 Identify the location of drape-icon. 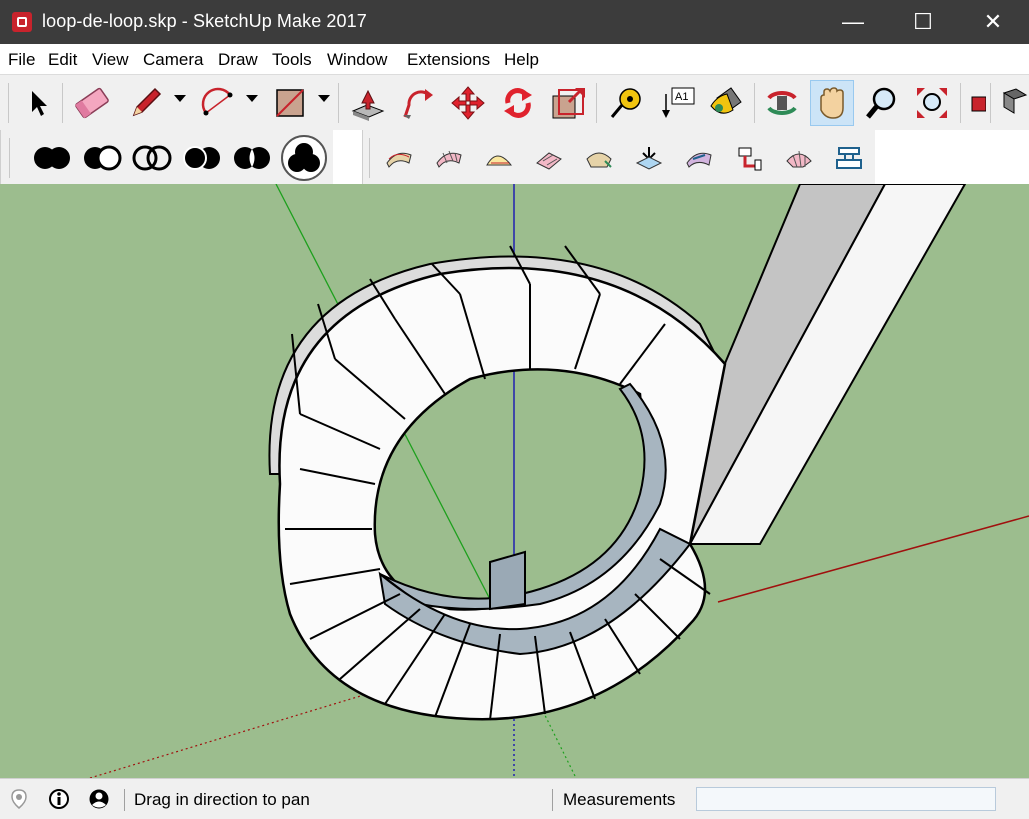
(599, 158).